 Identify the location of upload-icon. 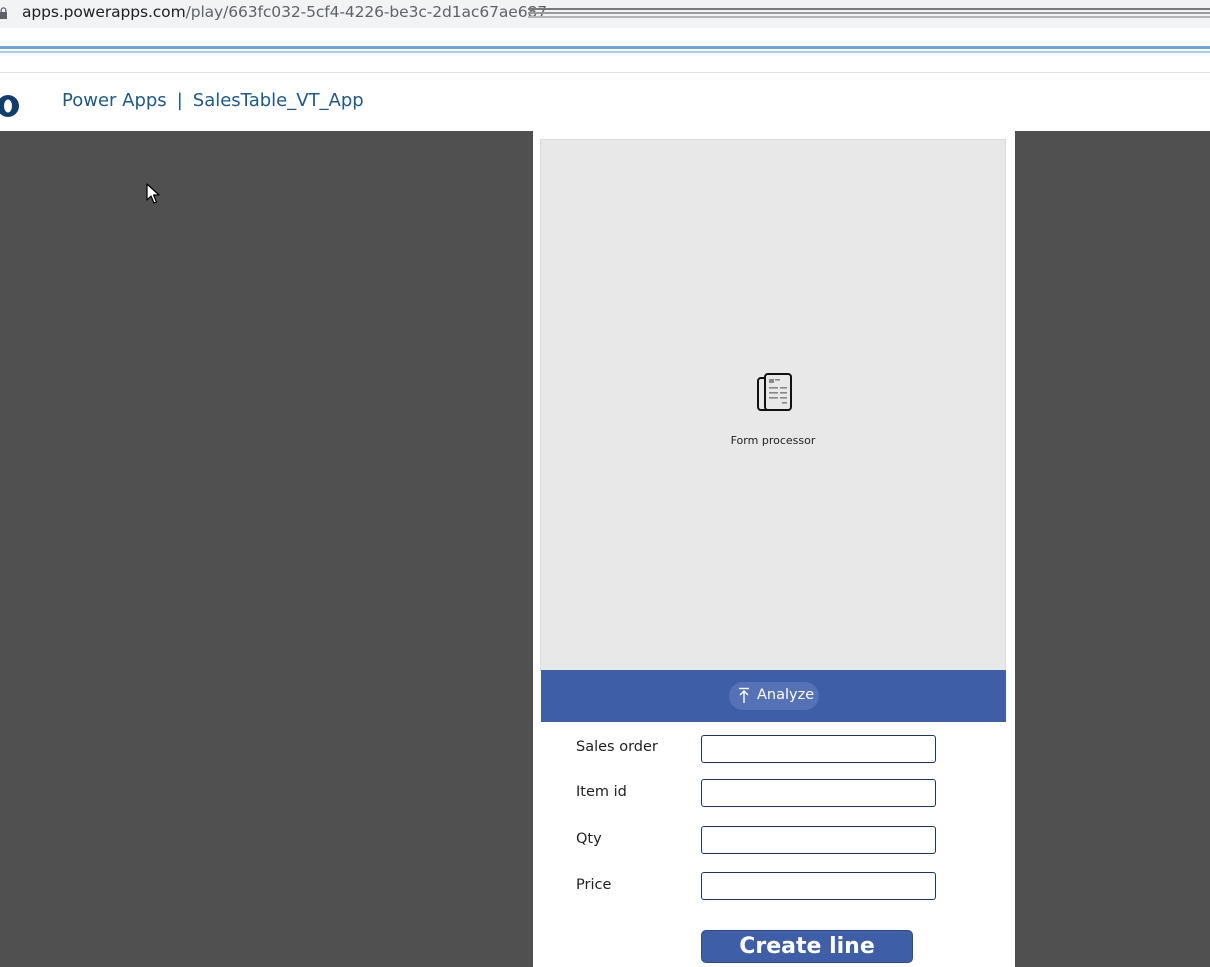
(744, 695).